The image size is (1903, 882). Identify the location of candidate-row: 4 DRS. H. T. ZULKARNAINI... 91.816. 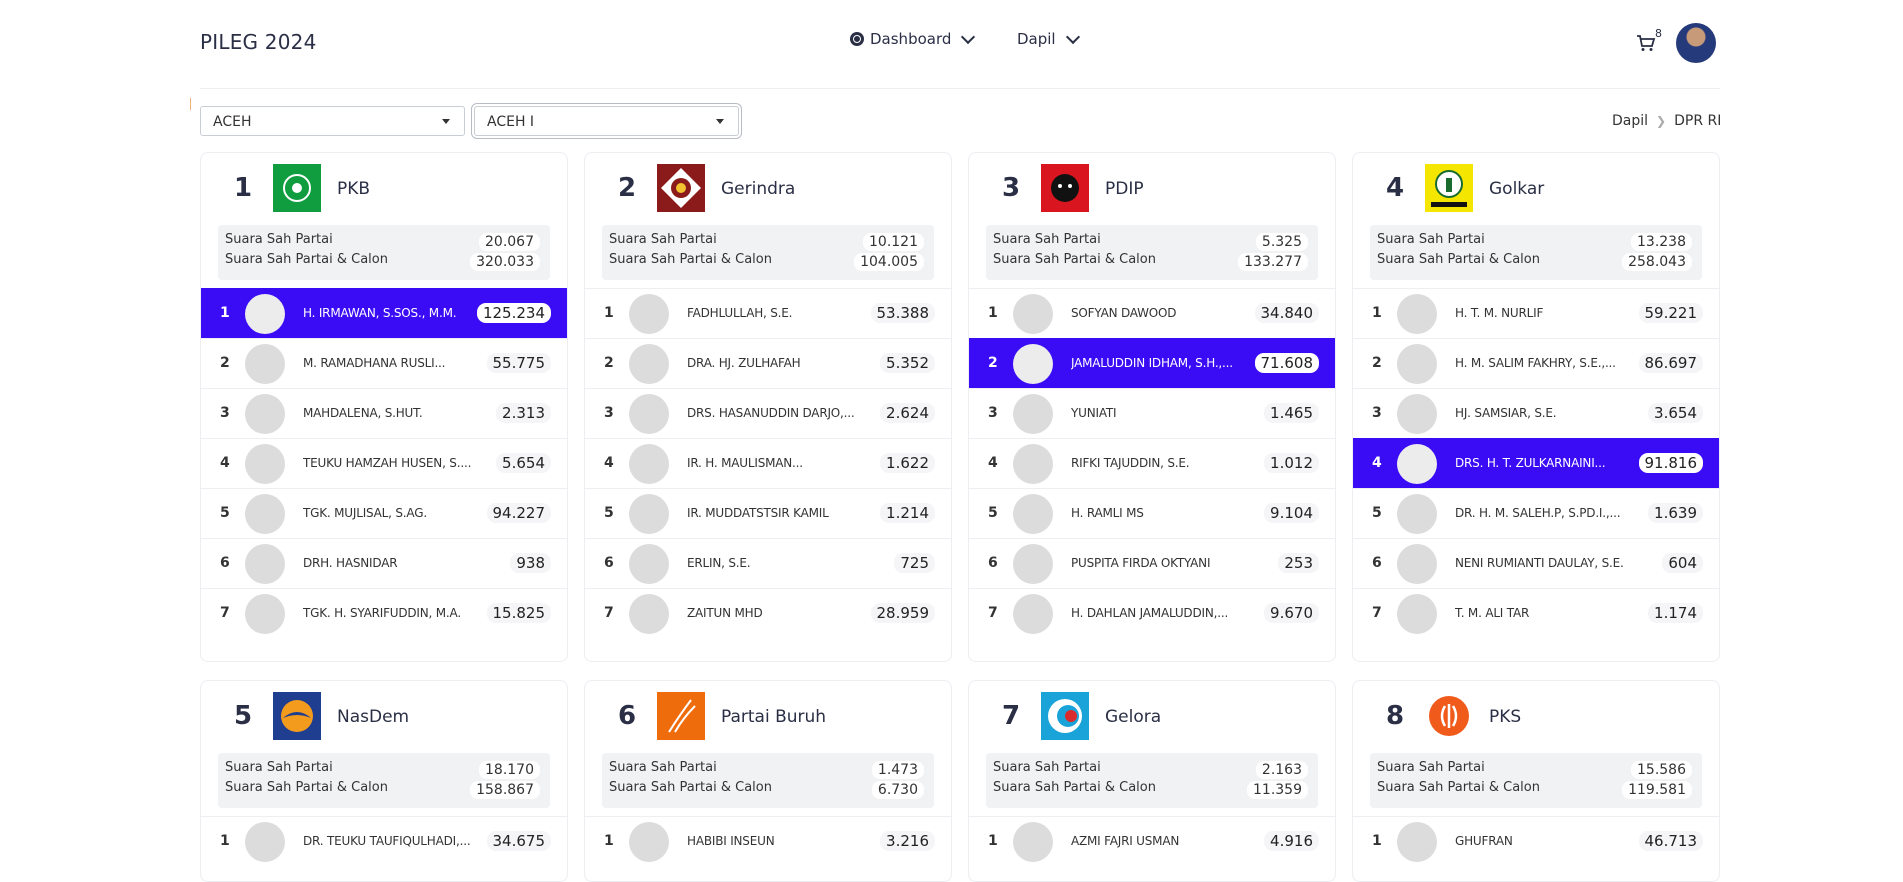
(1536, 463).